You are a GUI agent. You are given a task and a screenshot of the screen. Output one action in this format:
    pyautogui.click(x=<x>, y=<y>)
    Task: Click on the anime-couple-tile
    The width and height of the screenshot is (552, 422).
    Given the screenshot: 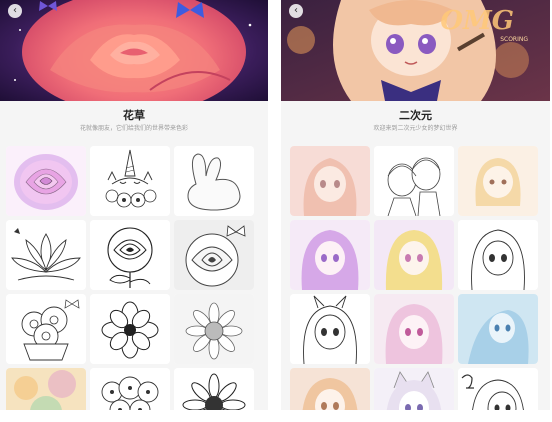 What is the action you would take?
    pyautogui.click(x=414, y=181)
    